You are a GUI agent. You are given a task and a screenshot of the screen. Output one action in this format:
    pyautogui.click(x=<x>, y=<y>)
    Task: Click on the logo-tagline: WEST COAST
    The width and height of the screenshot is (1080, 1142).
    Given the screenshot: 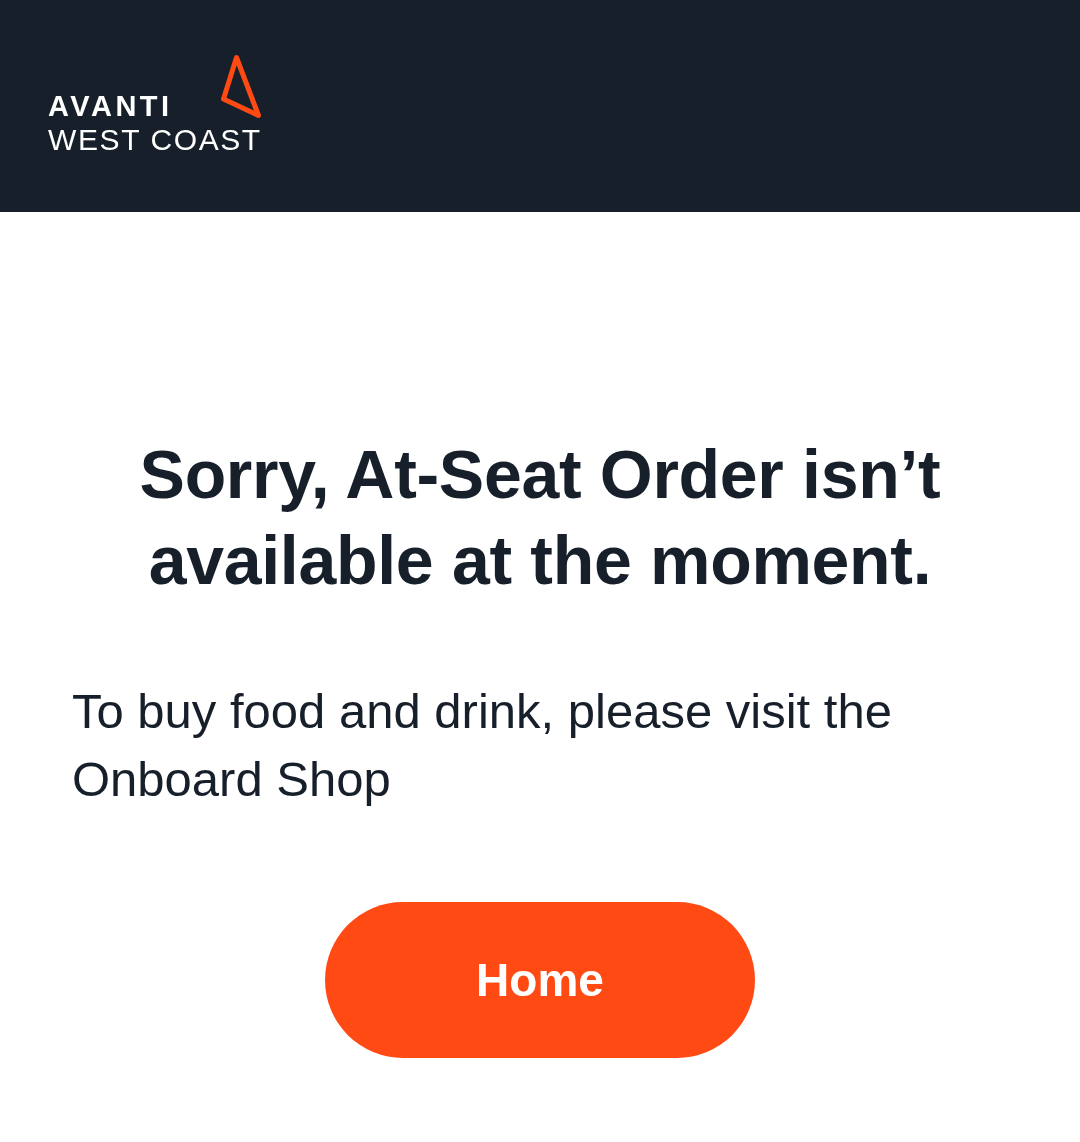 What is the action you would take?
    pyautogui.click(x=155, y=140)
    